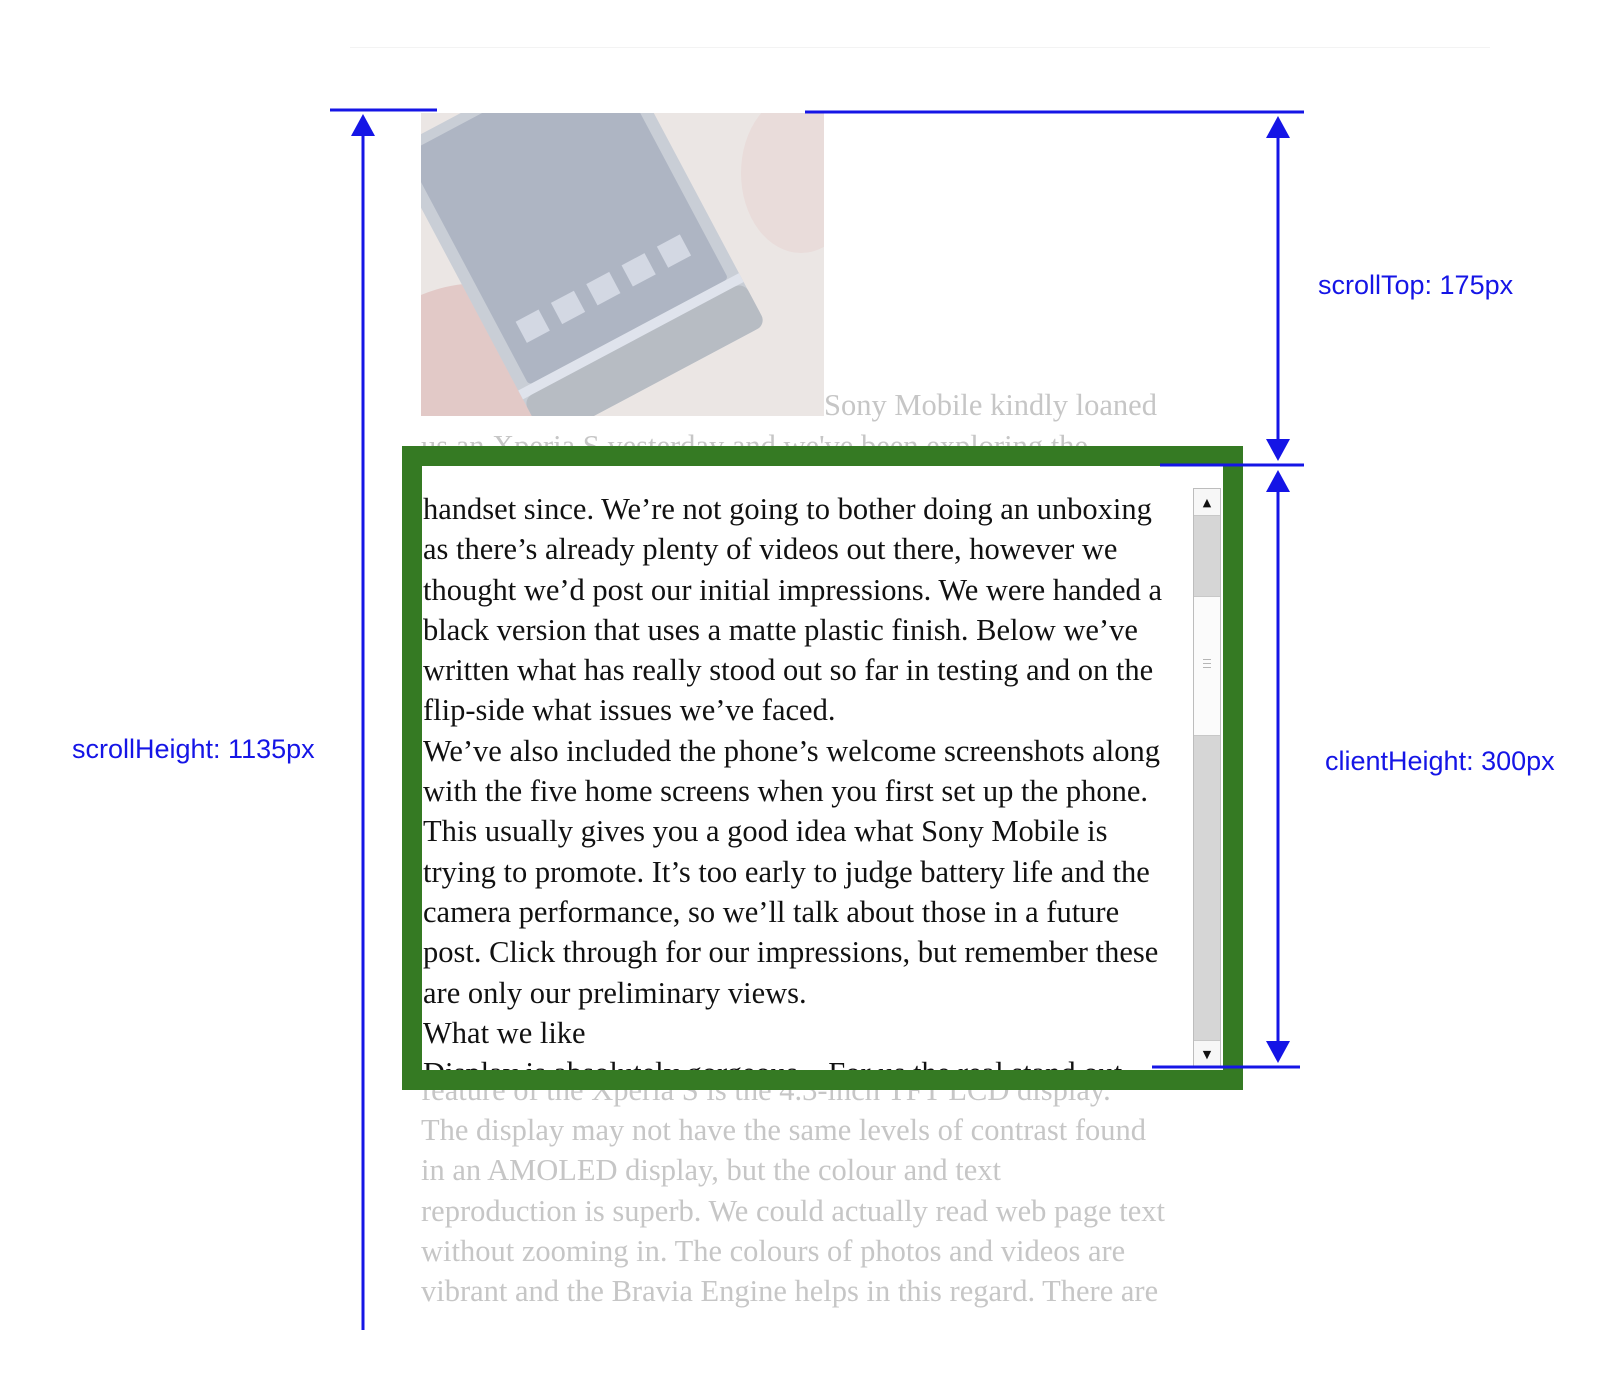  I want to click on client-height-label: clientHeight: 300px, so click(1440, 761).